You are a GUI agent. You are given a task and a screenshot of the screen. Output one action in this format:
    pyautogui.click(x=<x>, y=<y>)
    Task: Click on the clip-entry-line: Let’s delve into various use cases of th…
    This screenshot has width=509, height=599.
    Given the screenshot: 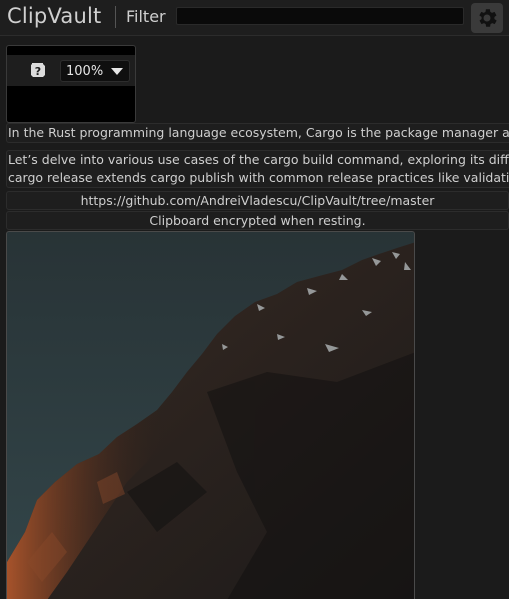 What is the action you would take?
    pyautogui.click(x=258, y=159)
    